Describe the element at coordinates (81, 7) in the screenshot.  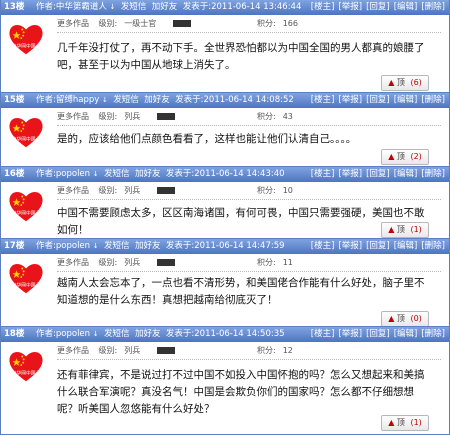
I see `author-name: 中华第霸道人` at that location.